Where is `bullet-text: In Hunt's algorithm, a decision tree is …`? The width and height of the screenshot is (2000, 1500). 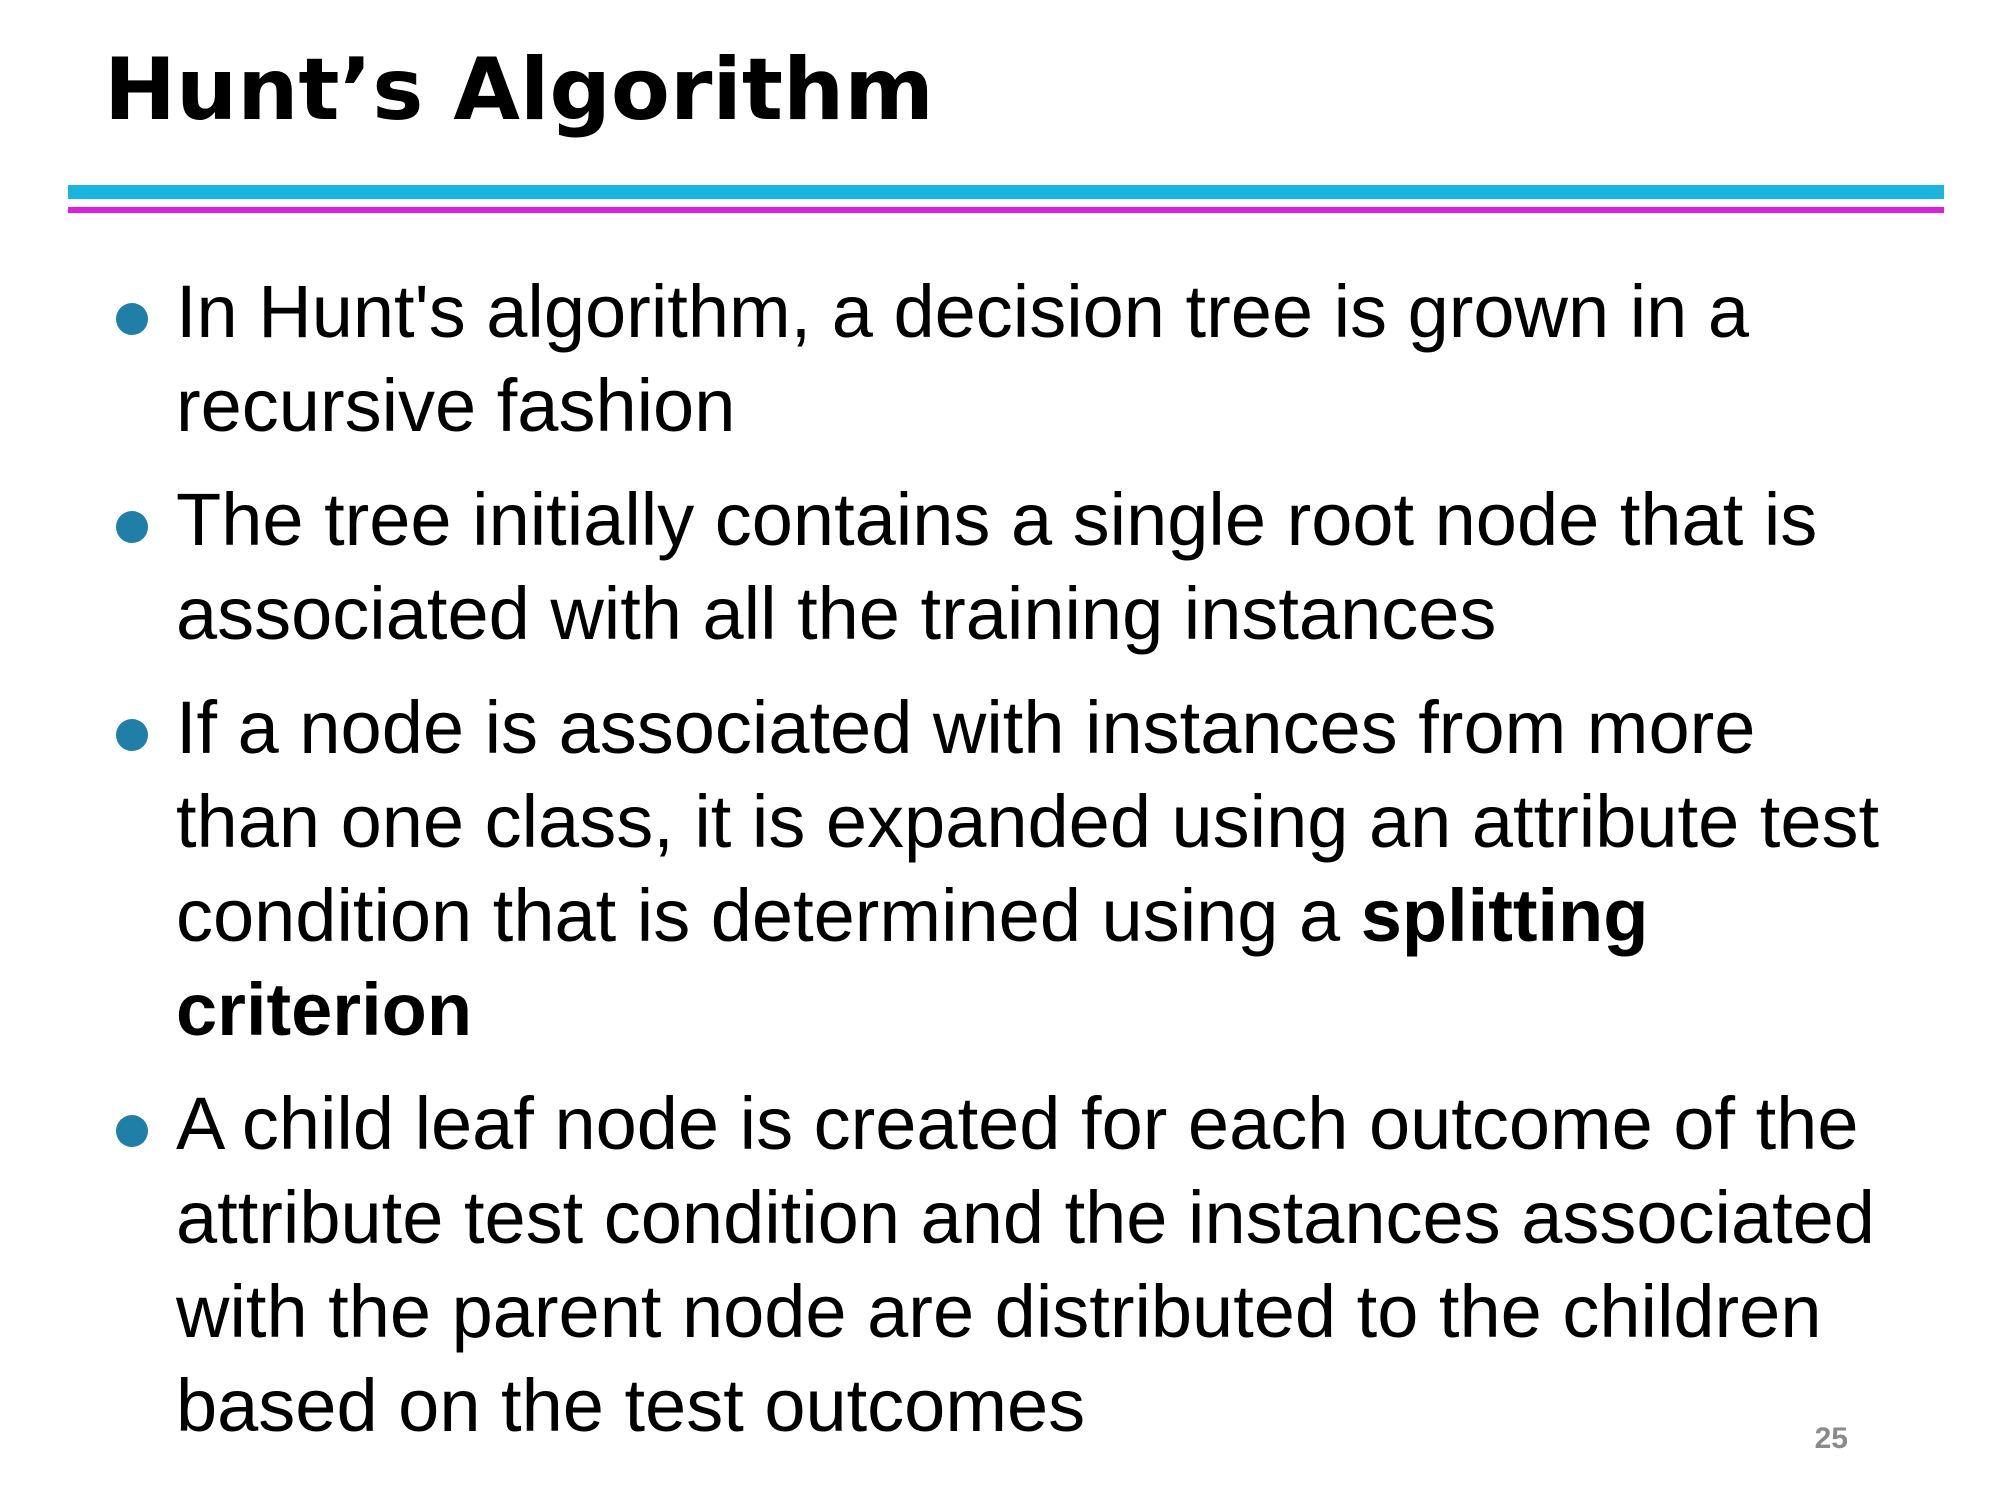
bullet-text: In Hunt's algorithm, a decision tree is … is located at coordinates (963, 358).